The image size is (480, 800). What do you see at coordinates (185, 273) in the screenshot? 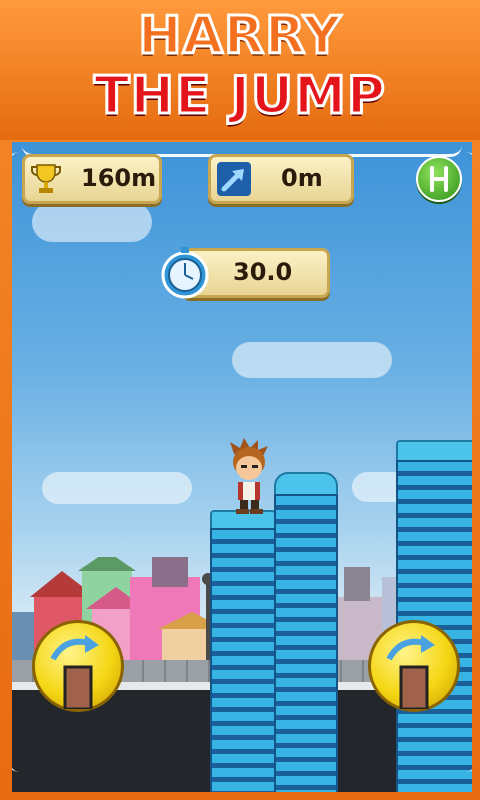
I see `stopwatch-icon` at bounding box center [185, 273].